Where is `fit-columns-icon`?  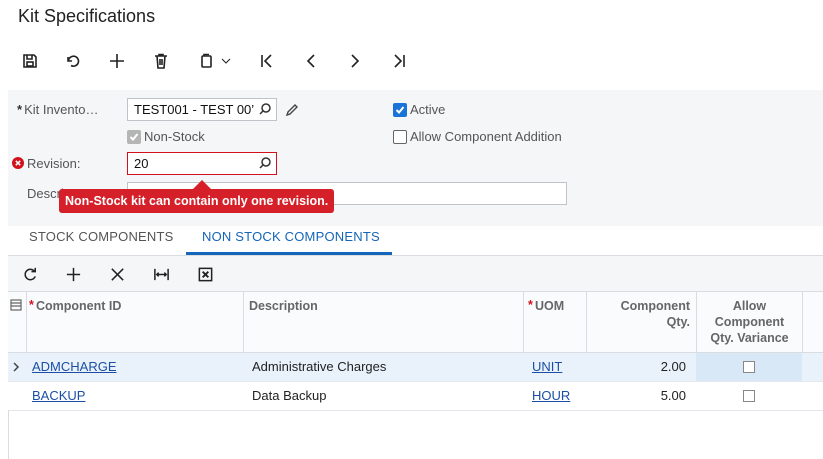 fit-columns-icon is located at coordinates (161, 274).